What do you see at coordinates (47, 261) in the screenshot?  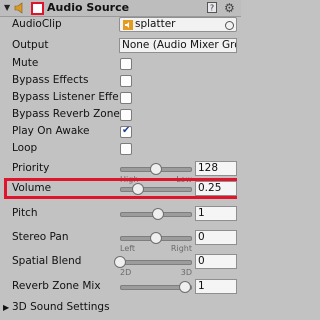 I see `spatial-blend-label: Spatial Blend` at bounding box center [47, 261].